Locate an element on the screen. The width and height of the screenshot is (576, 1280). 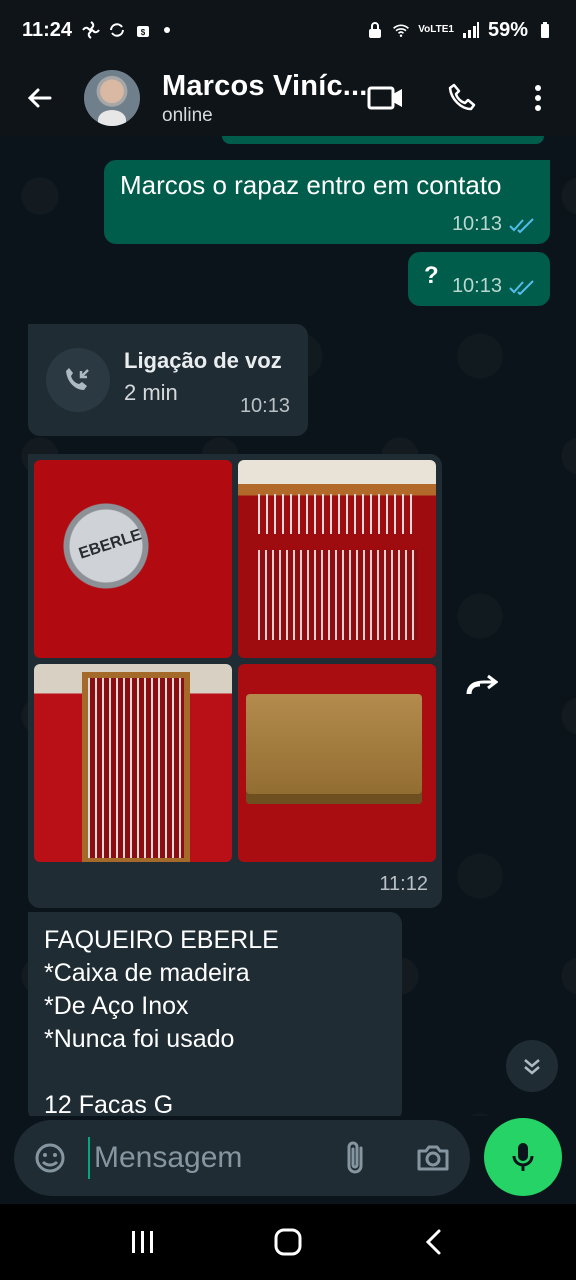
back-arrow-button is located at coordinates (40, 98).